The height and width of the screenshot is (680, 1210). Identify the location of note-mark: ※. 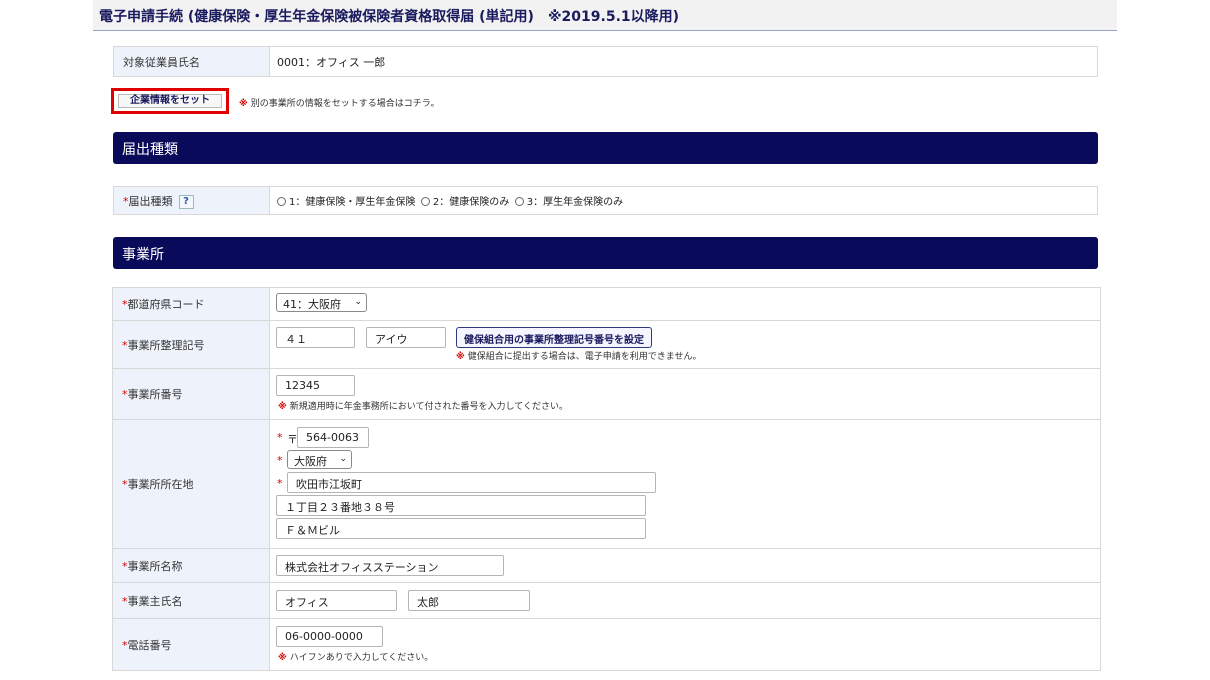
(243, 104).